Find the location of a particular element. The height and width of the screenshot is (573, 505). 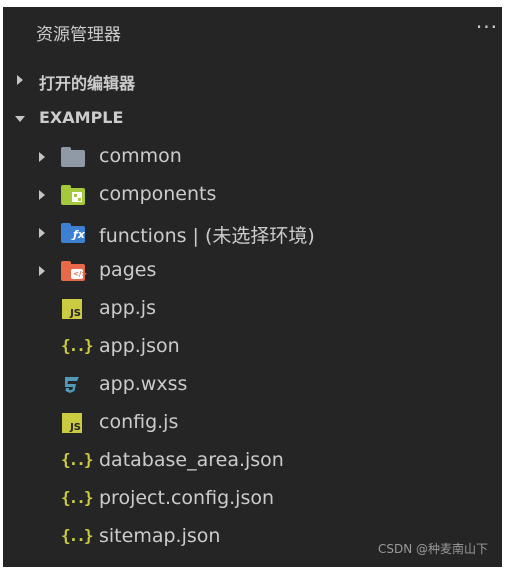

tree-item-app-js: JS app.js is located at coordinates (252, 309).